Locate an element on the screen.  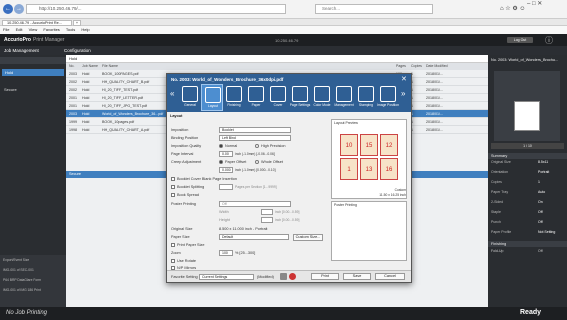
col-date: Date Modified is located at coordinates (437, 66).